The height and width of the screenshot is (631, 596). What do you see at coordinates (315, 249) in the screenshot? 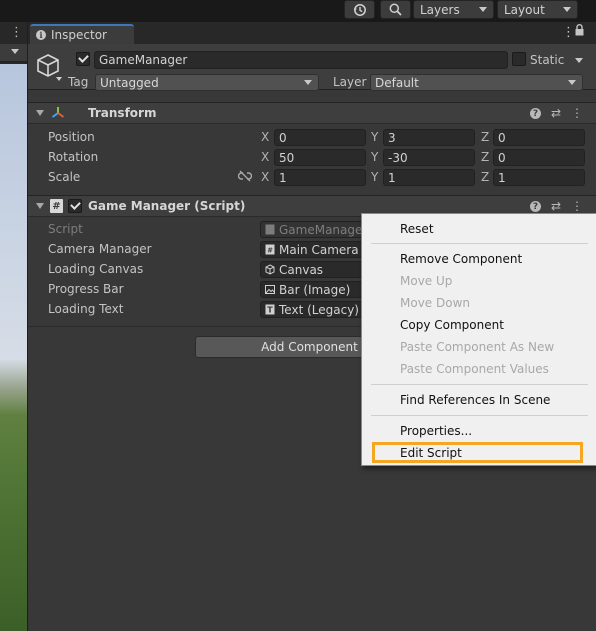
I see `camera-manager-field: # Main Camera (` at bounding box center [315, 249].